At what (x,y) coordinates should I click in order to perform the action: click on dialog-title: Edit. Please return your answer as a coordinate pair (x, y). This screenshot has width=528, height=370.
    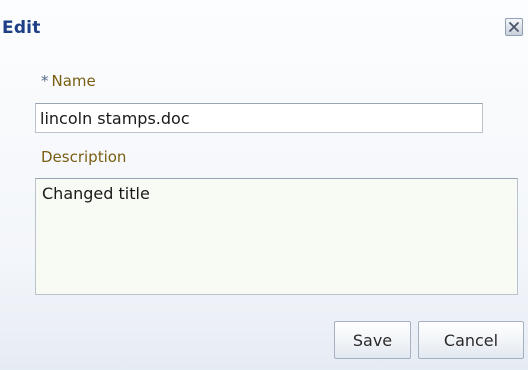
    Looking at the image, I should click on (21, 28).